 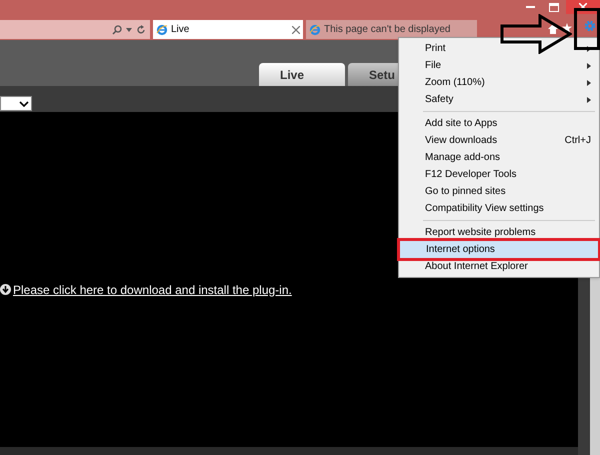 What do you see at coordinates (499, 249) in the screenshot?
I see `menu-item: Internet options` at bounding box center [499, 249].